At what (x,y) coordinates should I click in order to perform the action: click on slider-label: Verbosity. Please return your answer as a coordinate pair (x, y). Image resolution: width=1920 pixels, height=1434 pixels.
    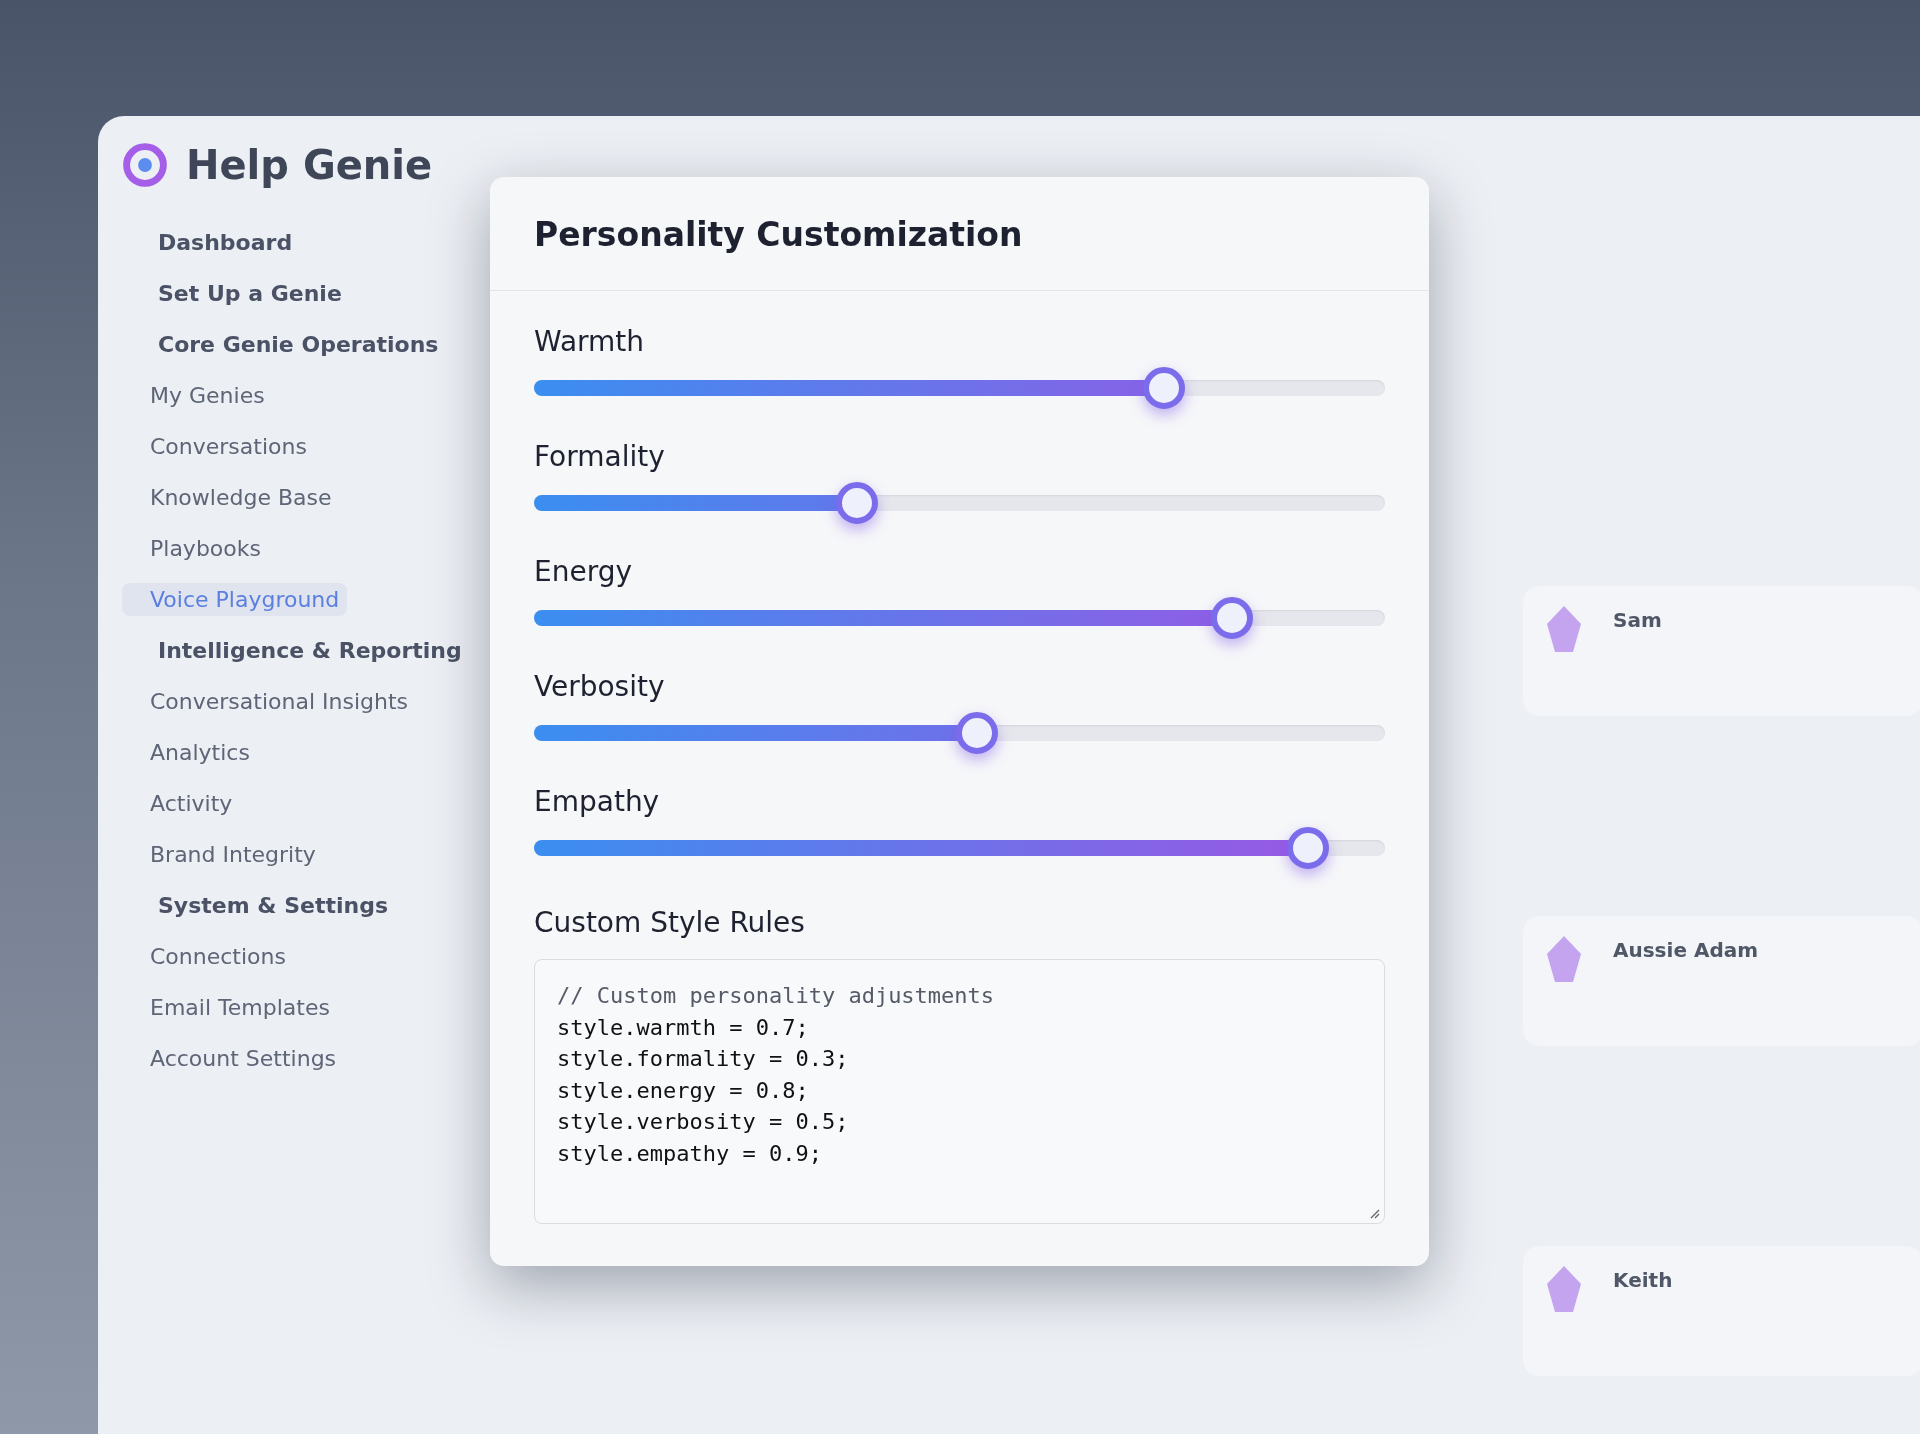
    Looking at the image, I should click on (599, 686).